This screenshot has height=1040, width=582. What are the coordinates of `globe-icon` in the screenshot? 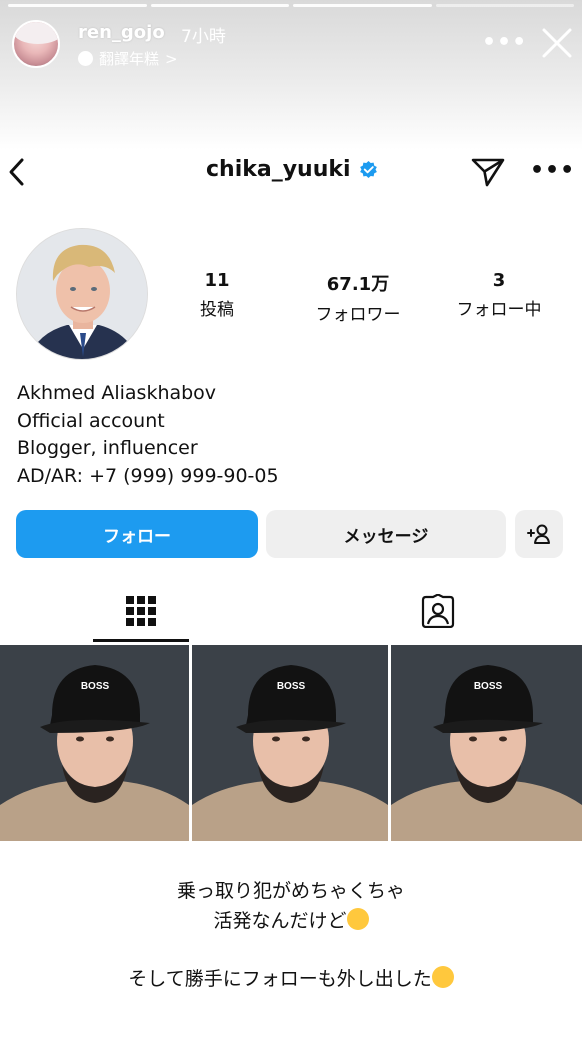 It's located at (85, 58).